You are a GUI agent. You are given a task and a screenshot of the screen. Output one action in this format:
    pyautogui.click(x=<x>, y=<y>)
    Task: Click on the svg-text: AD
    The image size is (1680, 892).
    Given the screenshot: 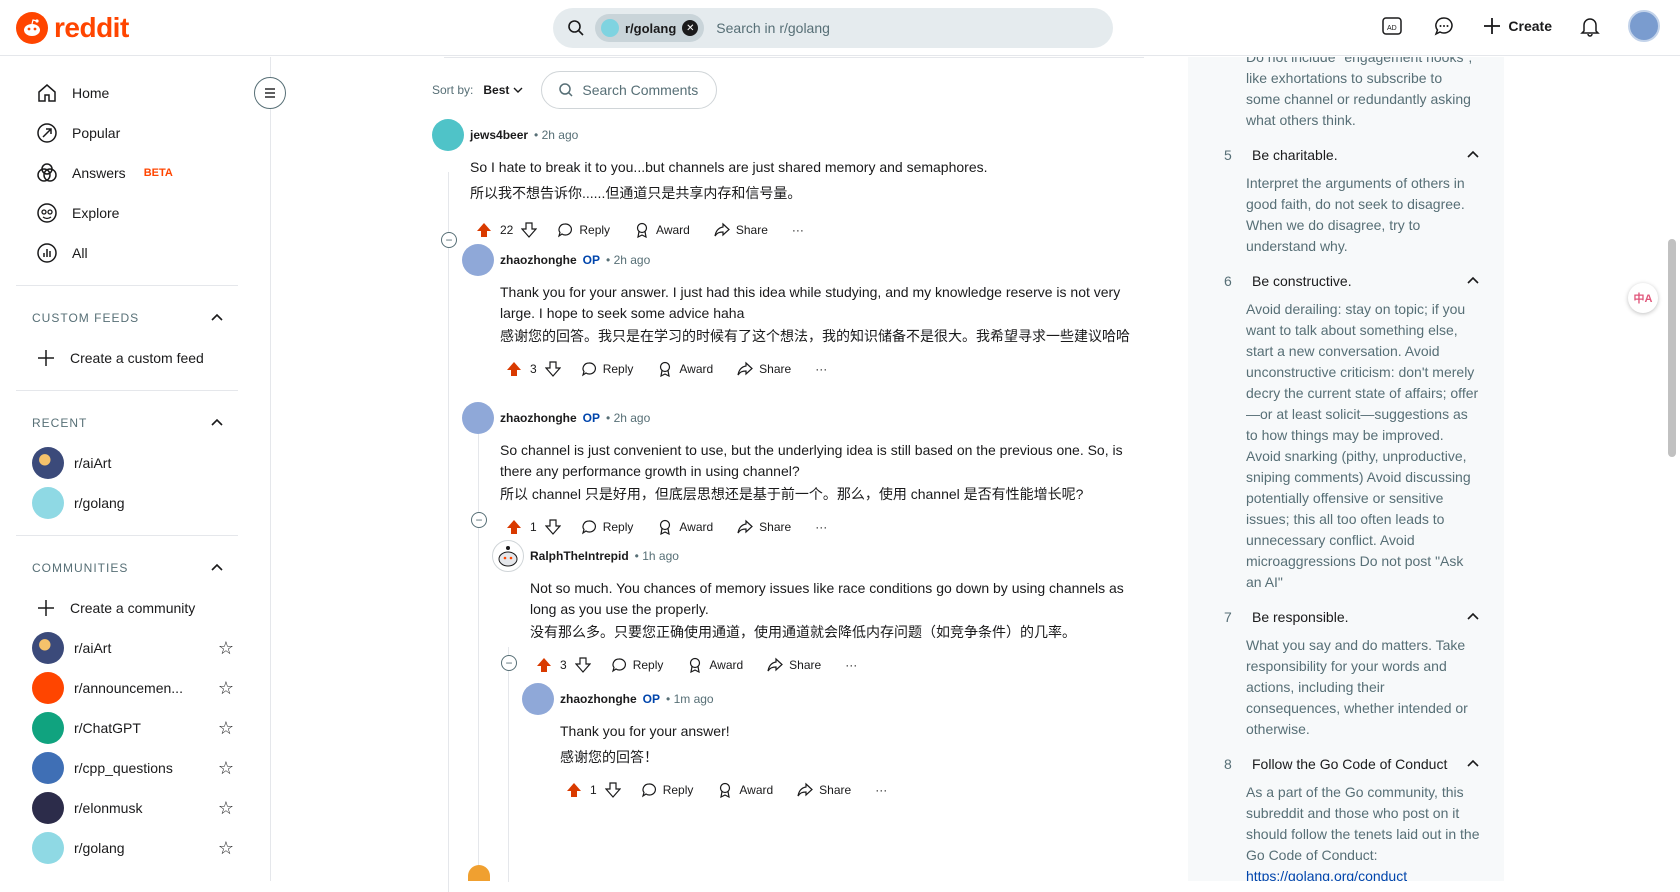 What is the action you would take?
    pyautogui.click(x=1392, y=28)
    